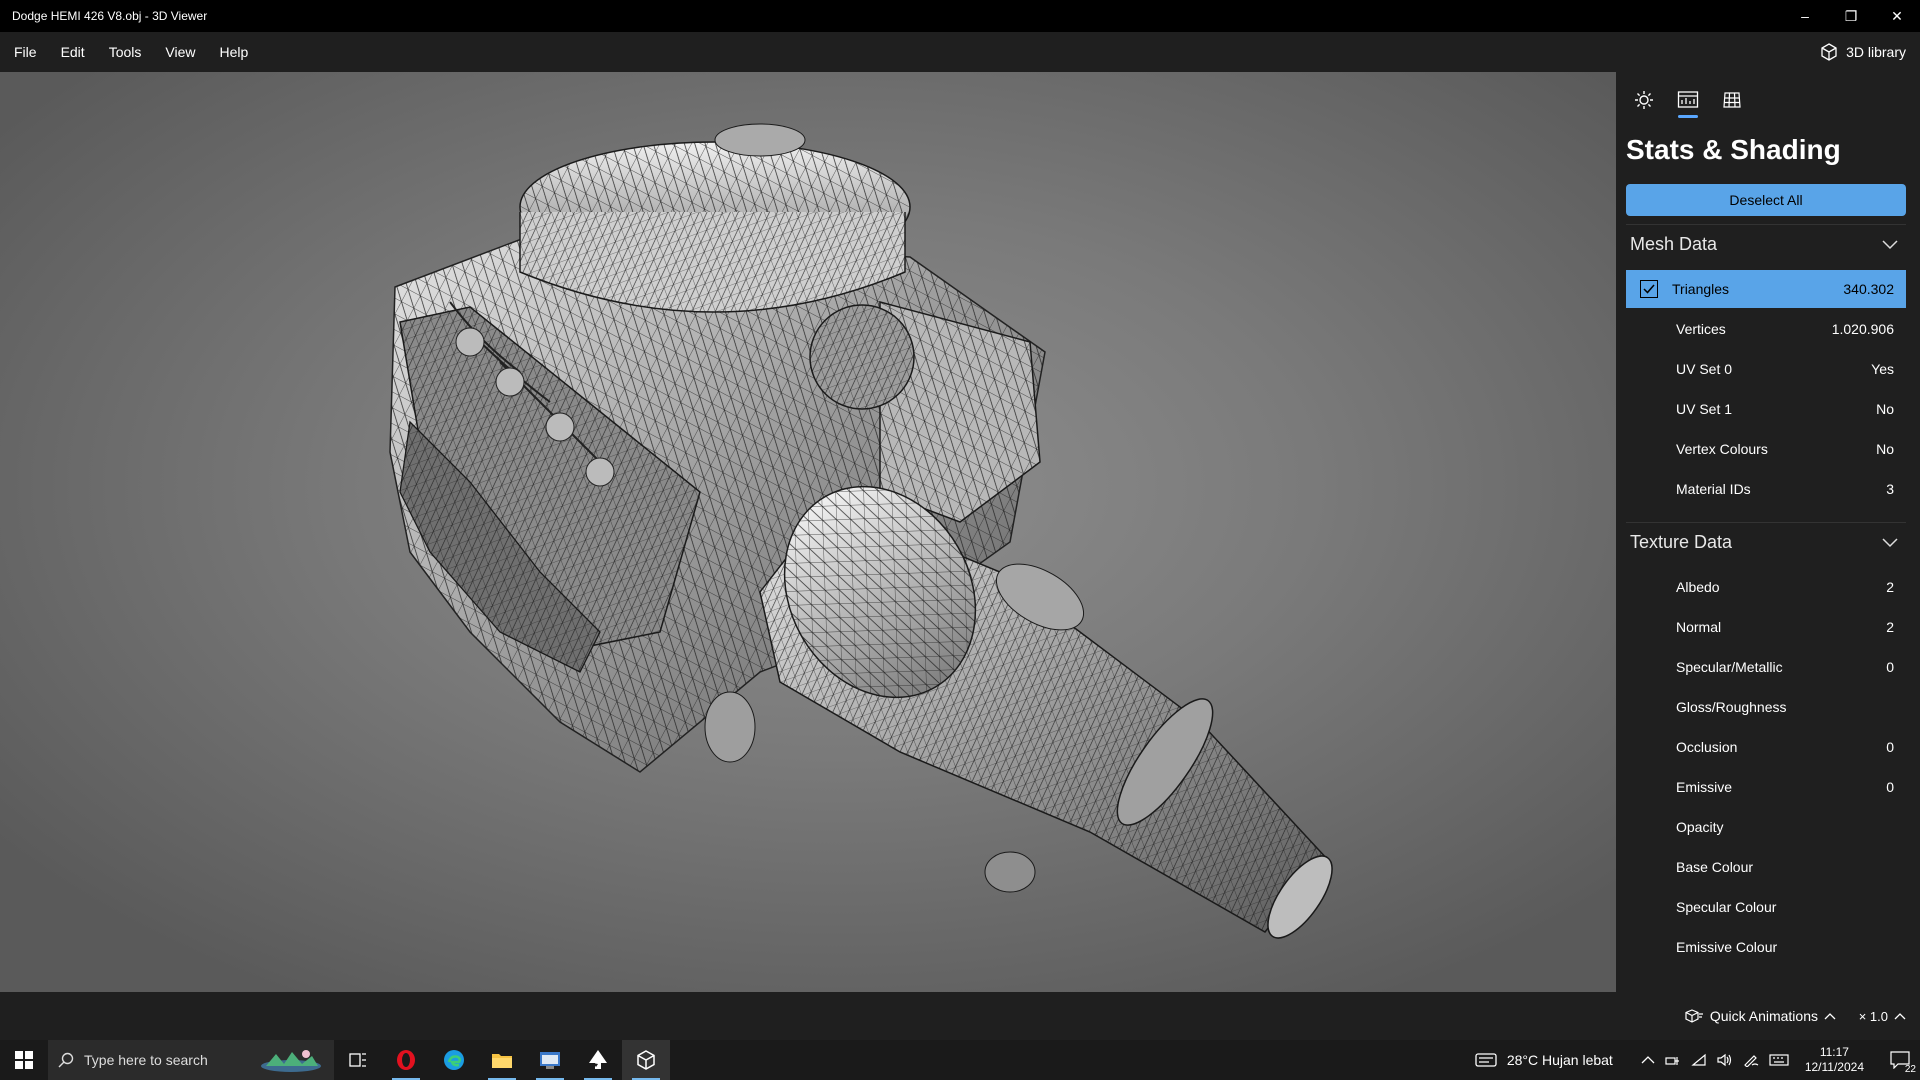 The height and width of the screenshot is (1080, 1920). What do you see at coordinates (1701, 329) in the screenshot?
I see `row-name: Vertices` at bounding box center [1701, 329].